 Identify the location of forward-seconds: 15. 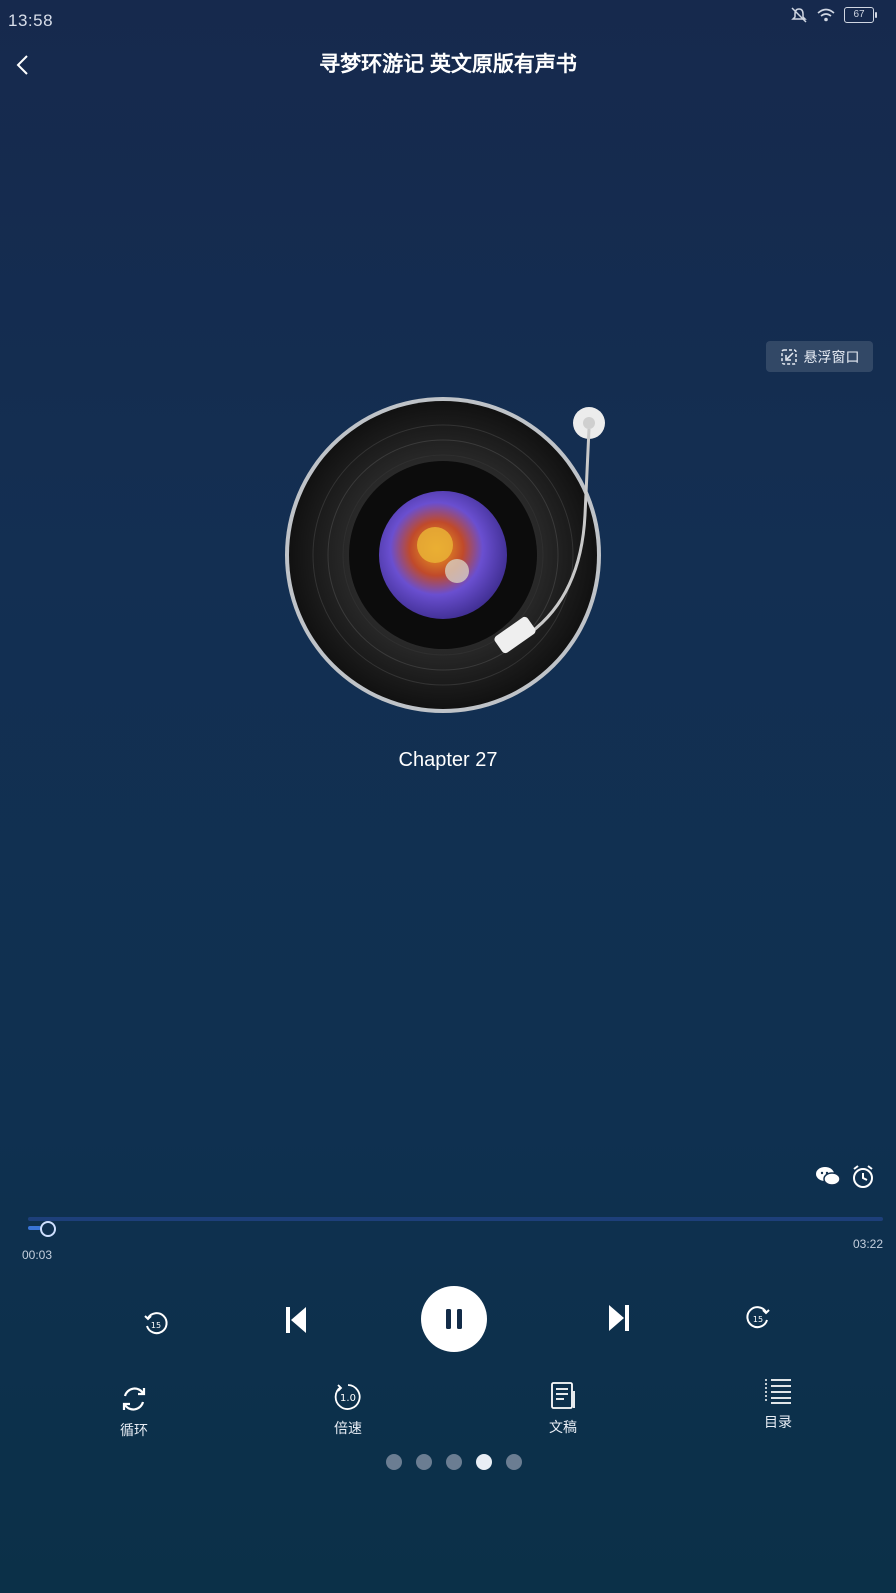
(758, 1319).